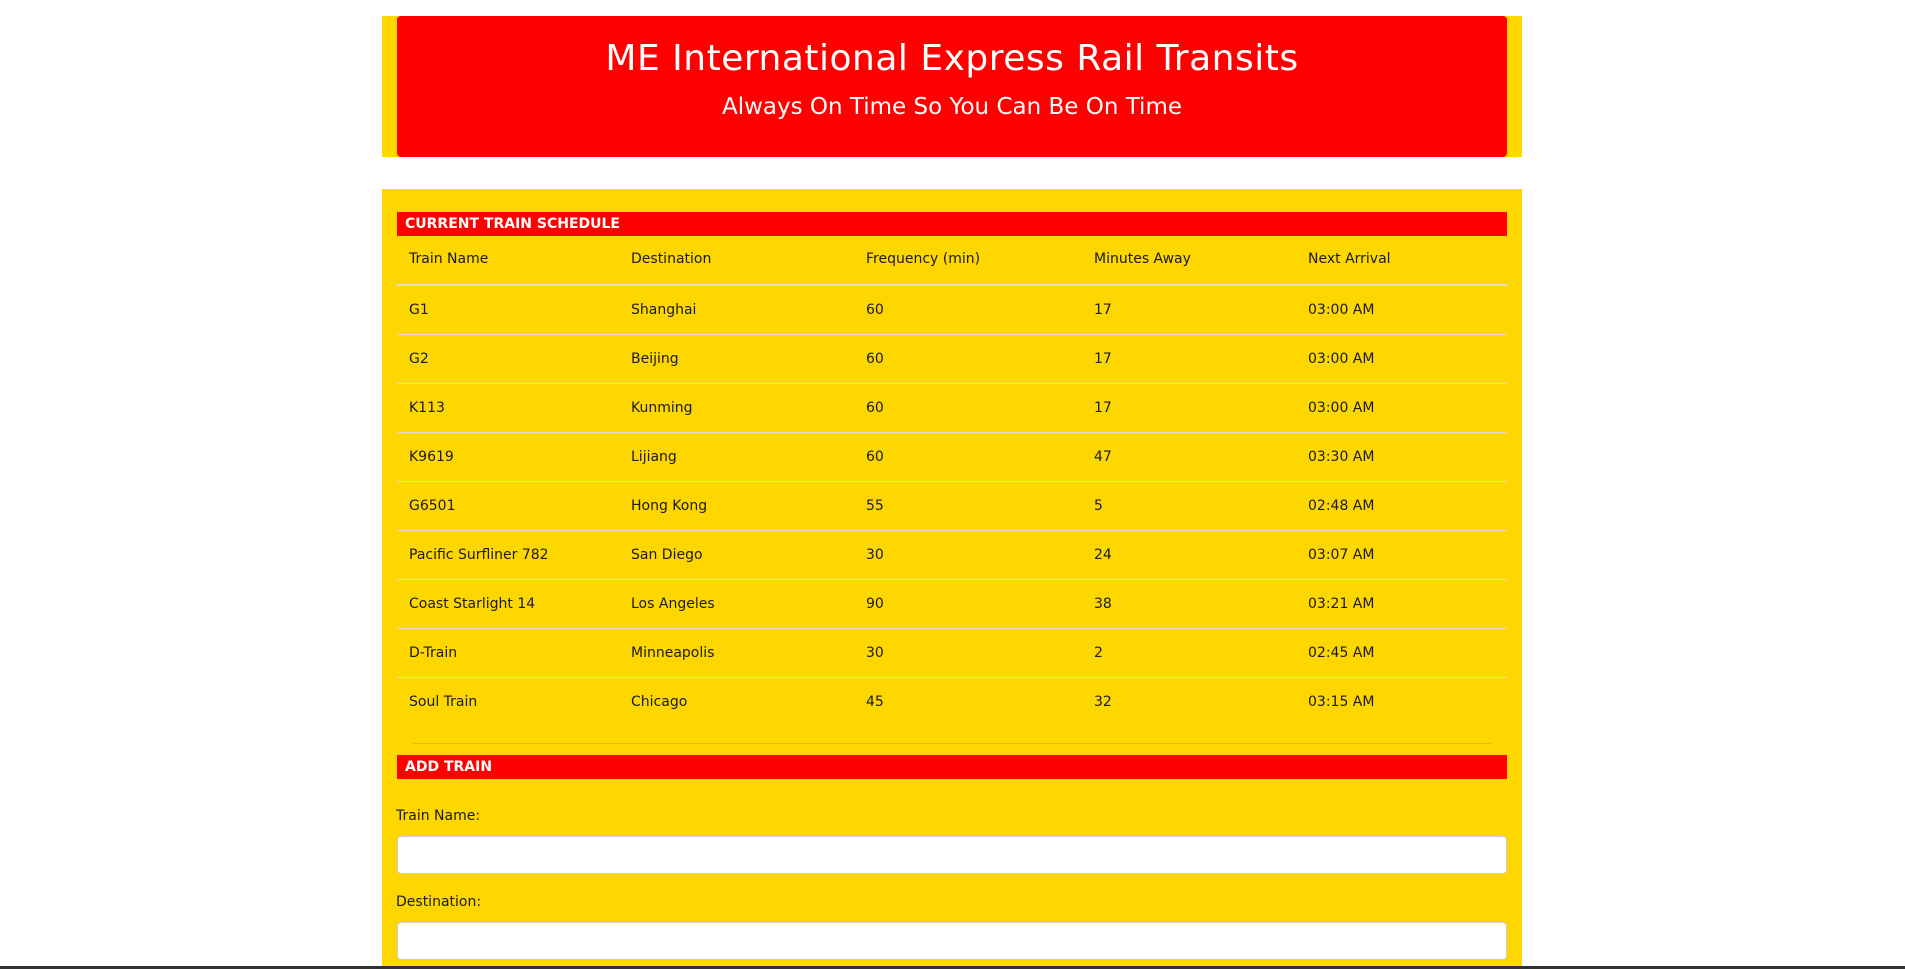 Image resolution: width=1905 pixels, height=969 pixels. What do you see at coordinates (952, 767) in the screenshot?
I see `add-train-heading: ADD TRAIN` at bounding box center [952, 767].